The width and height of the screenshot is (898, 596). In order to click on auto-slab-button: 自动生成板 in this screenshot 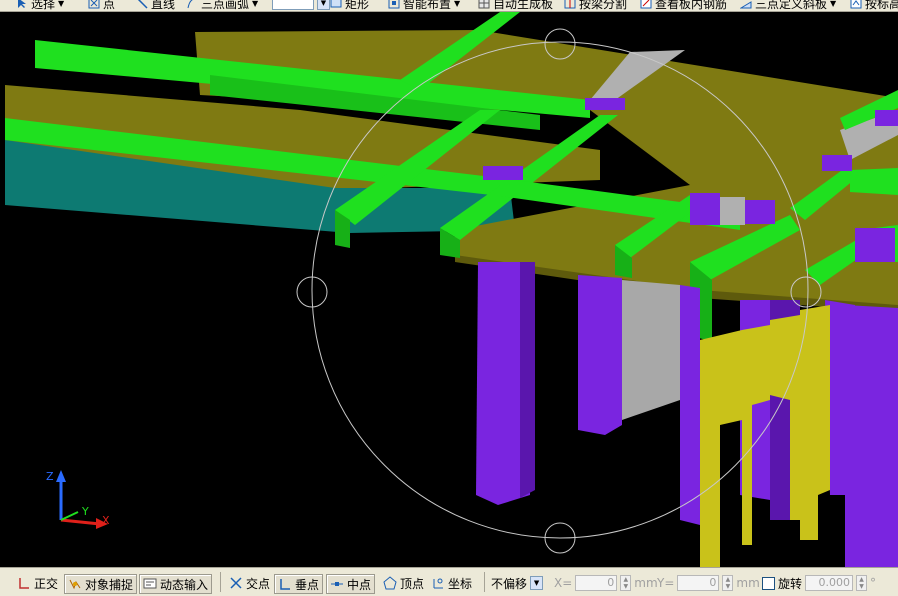, I will do `click(515, 5)`.